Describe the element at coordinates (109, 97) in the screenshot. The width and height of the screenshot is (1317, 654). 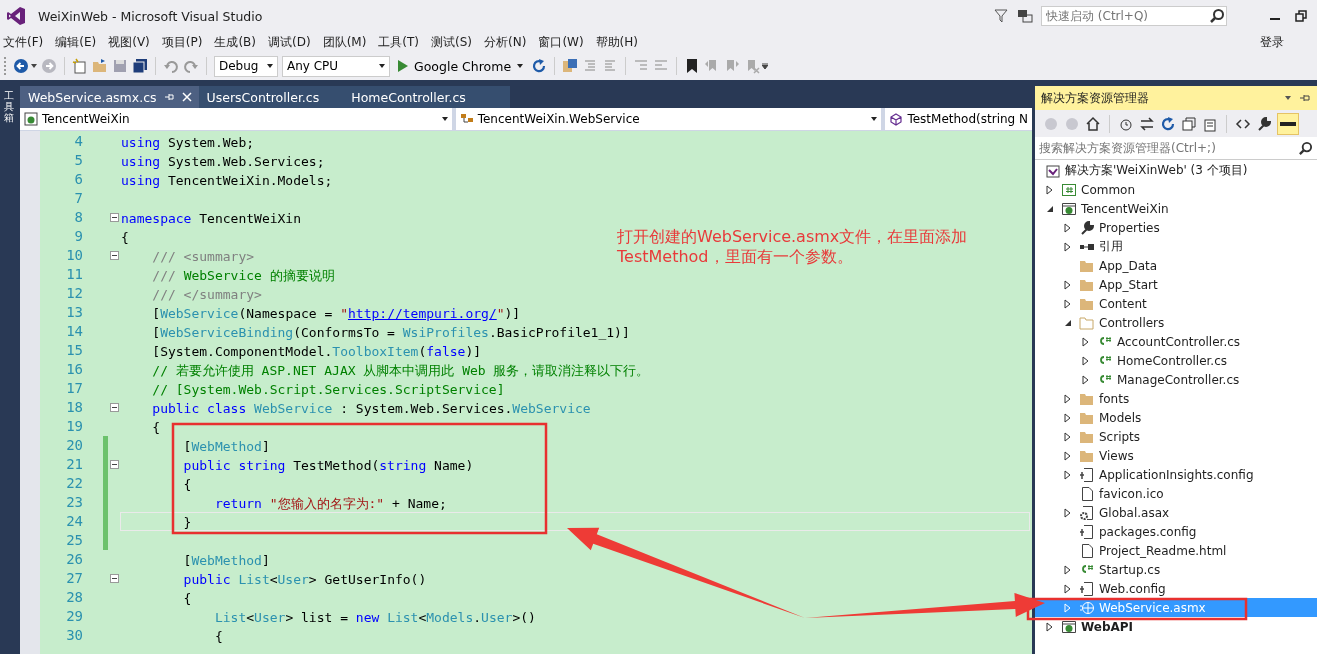
I see `document-tab: WebService.asmx.cs` at that location.